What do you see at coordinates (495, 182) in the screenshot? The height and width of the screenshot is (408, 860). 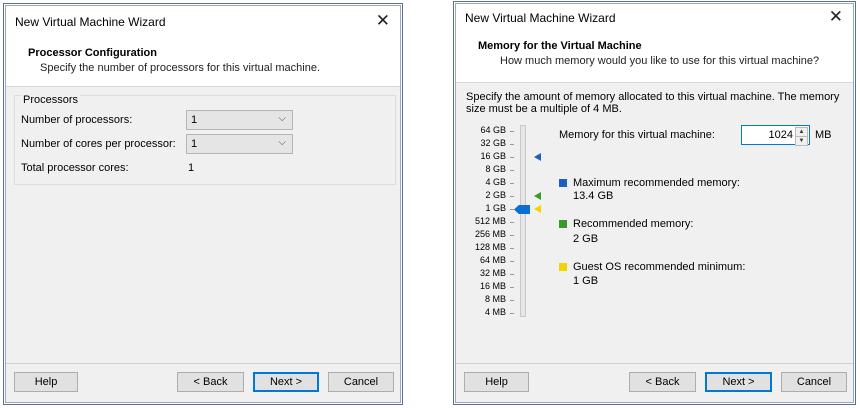 I see `scale-label: 4 GB` at bounding box center [495, 182].